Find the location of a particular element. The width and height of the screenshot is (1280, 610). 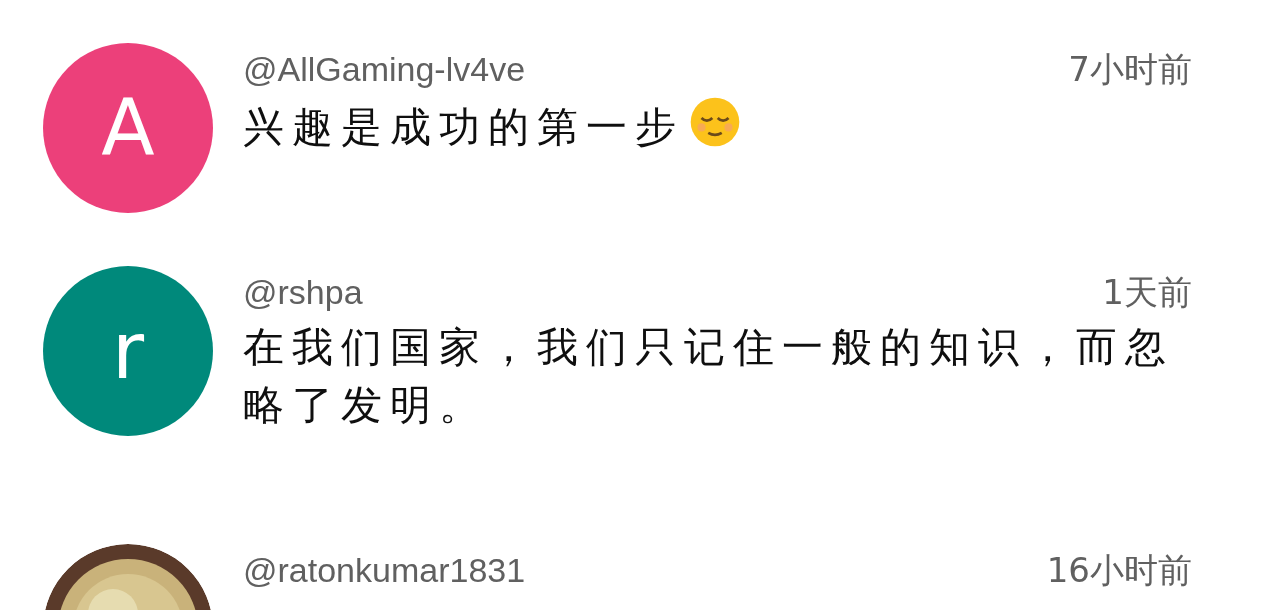

timestamp: 7小时前 is located at coordinates (1130, 69).